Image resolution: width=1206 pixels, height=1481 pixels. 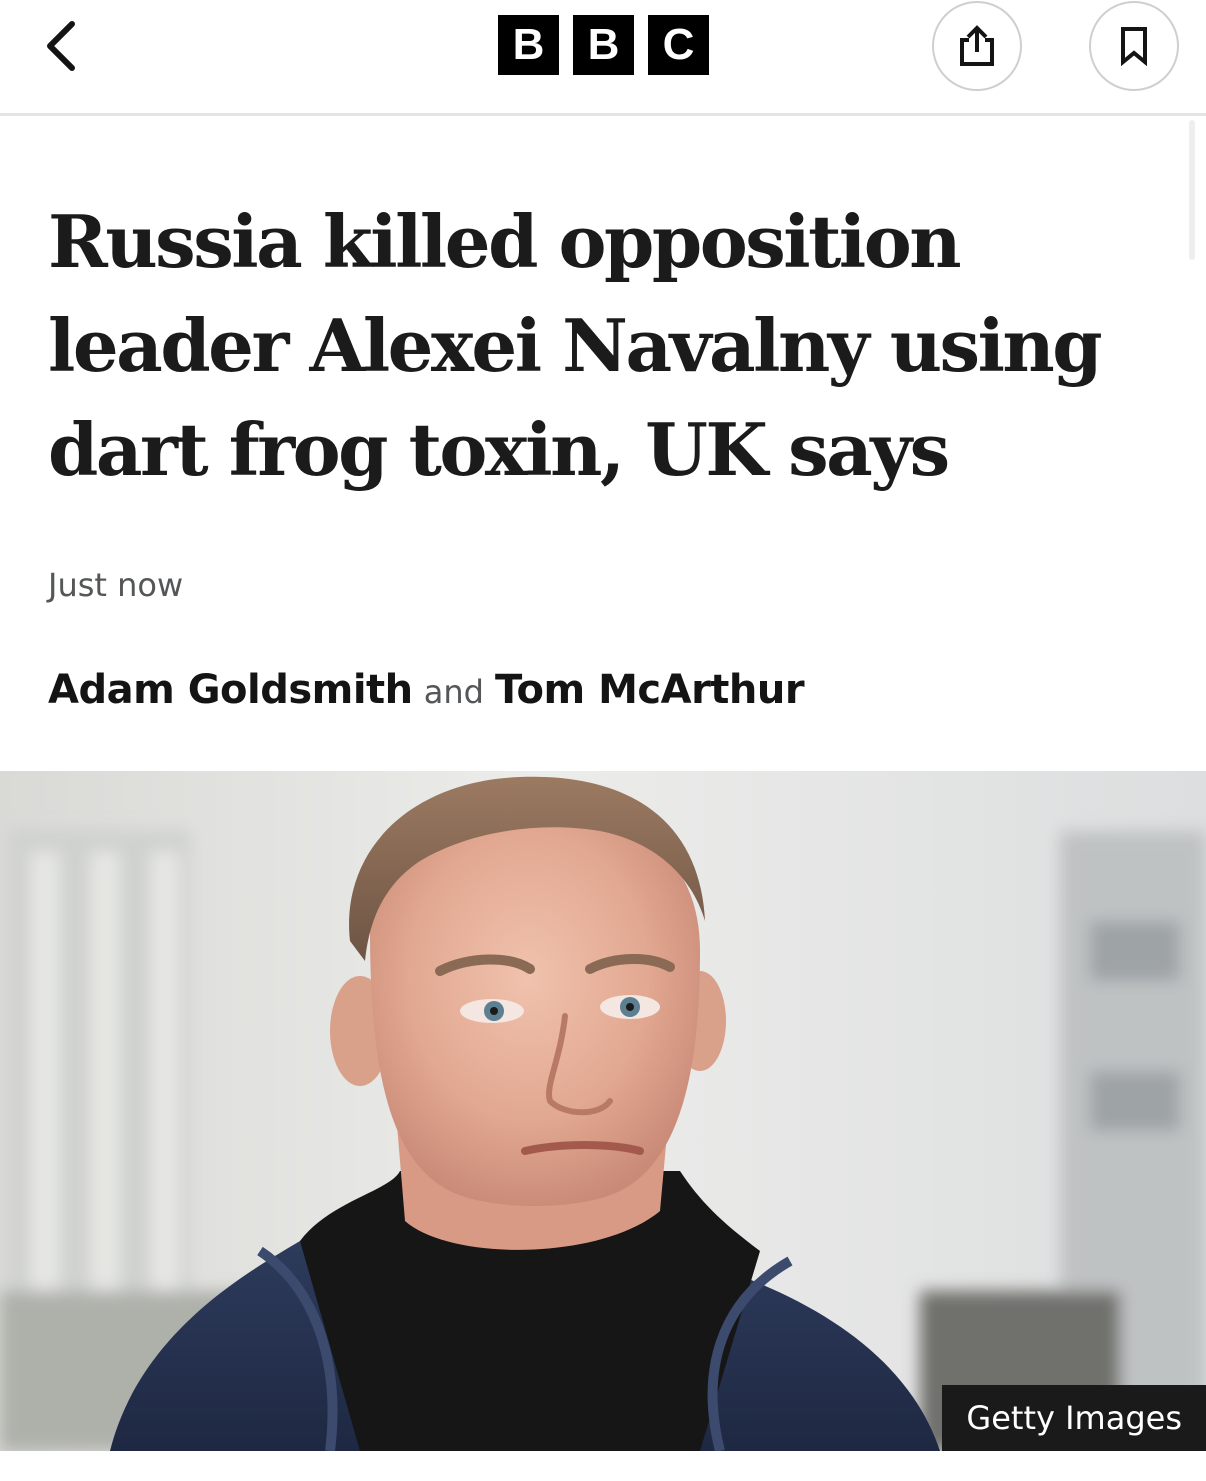 I want to click on chevron-left-icon, so click(x=61, y=46).